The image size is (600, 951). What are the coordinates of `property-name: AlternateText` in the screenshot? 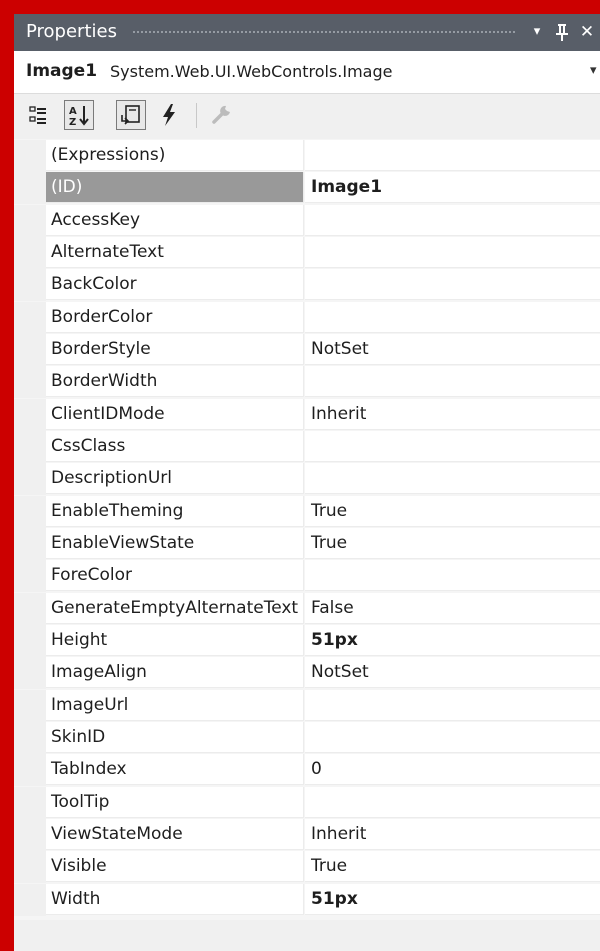 It's located at (175, 252).